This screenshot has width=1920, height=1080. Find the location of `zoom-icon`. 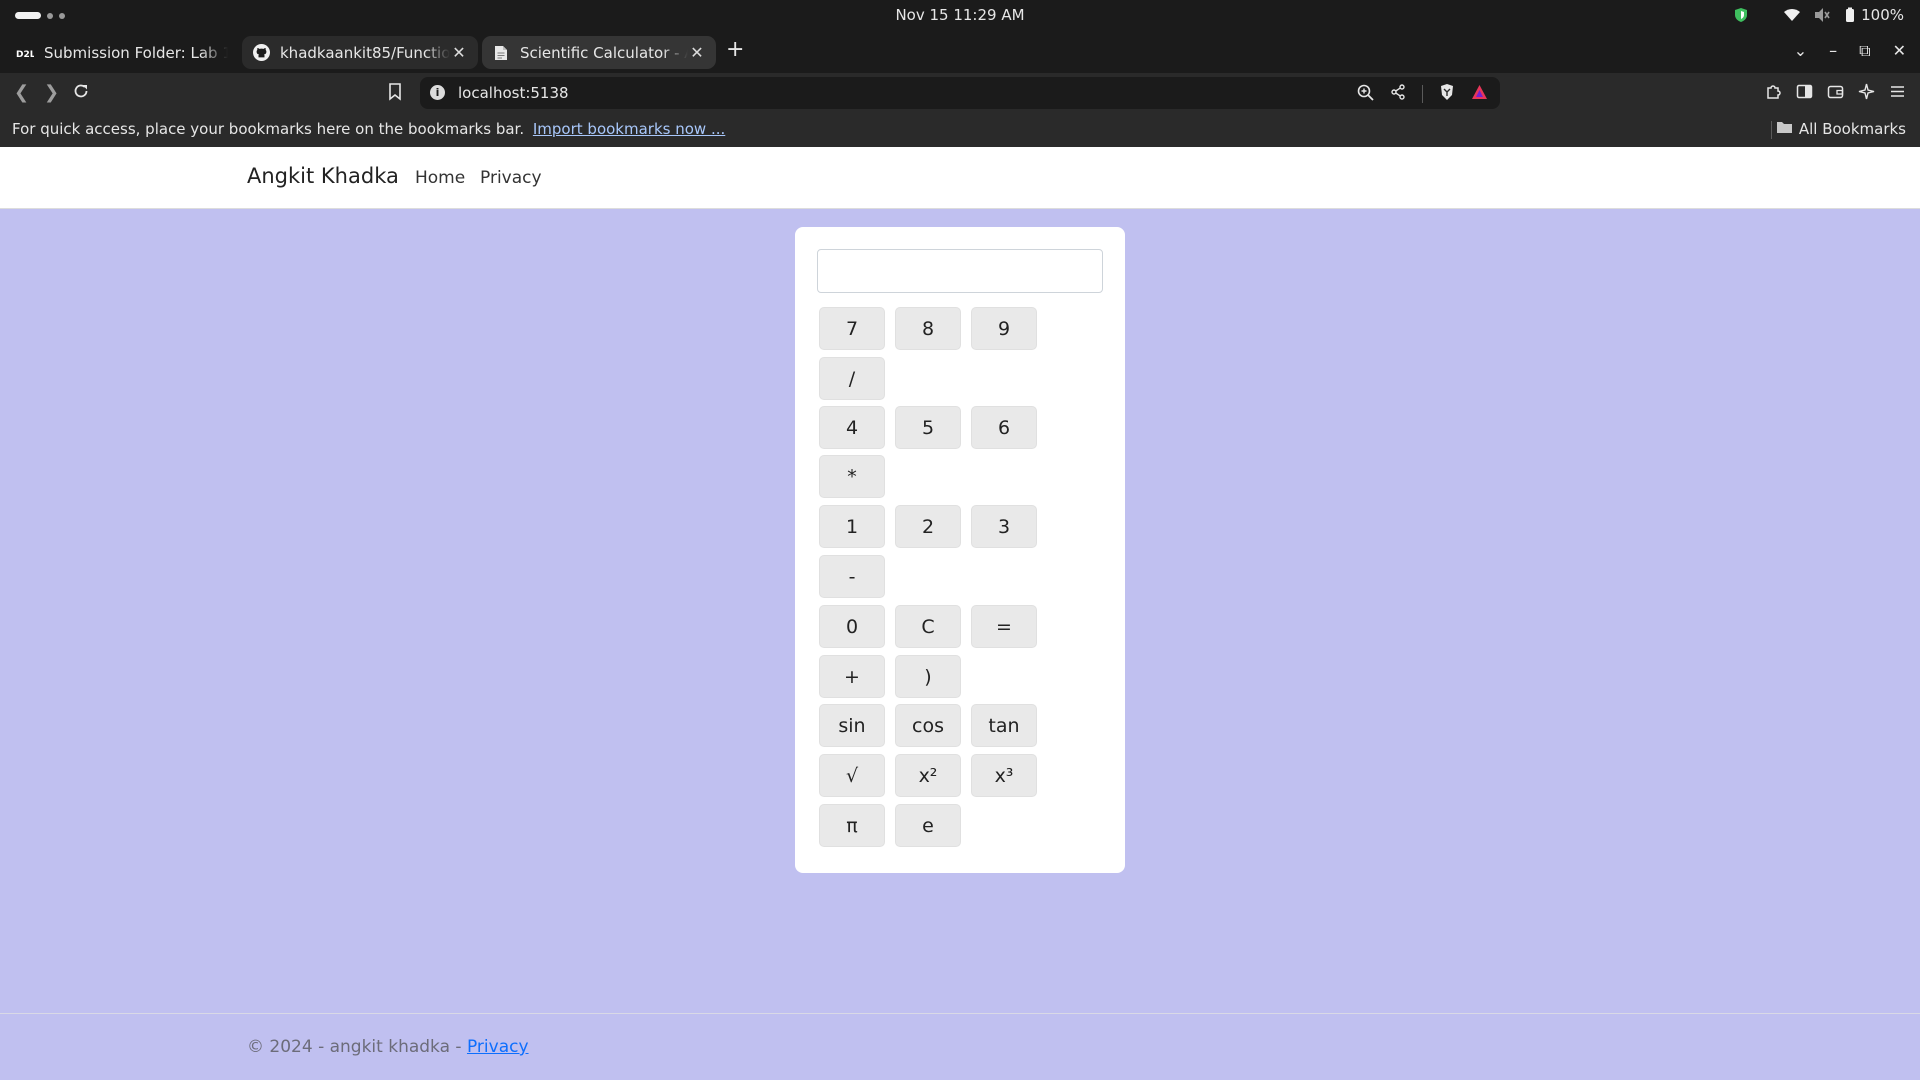

zoom-icon is located at coordinates (1365, 94).